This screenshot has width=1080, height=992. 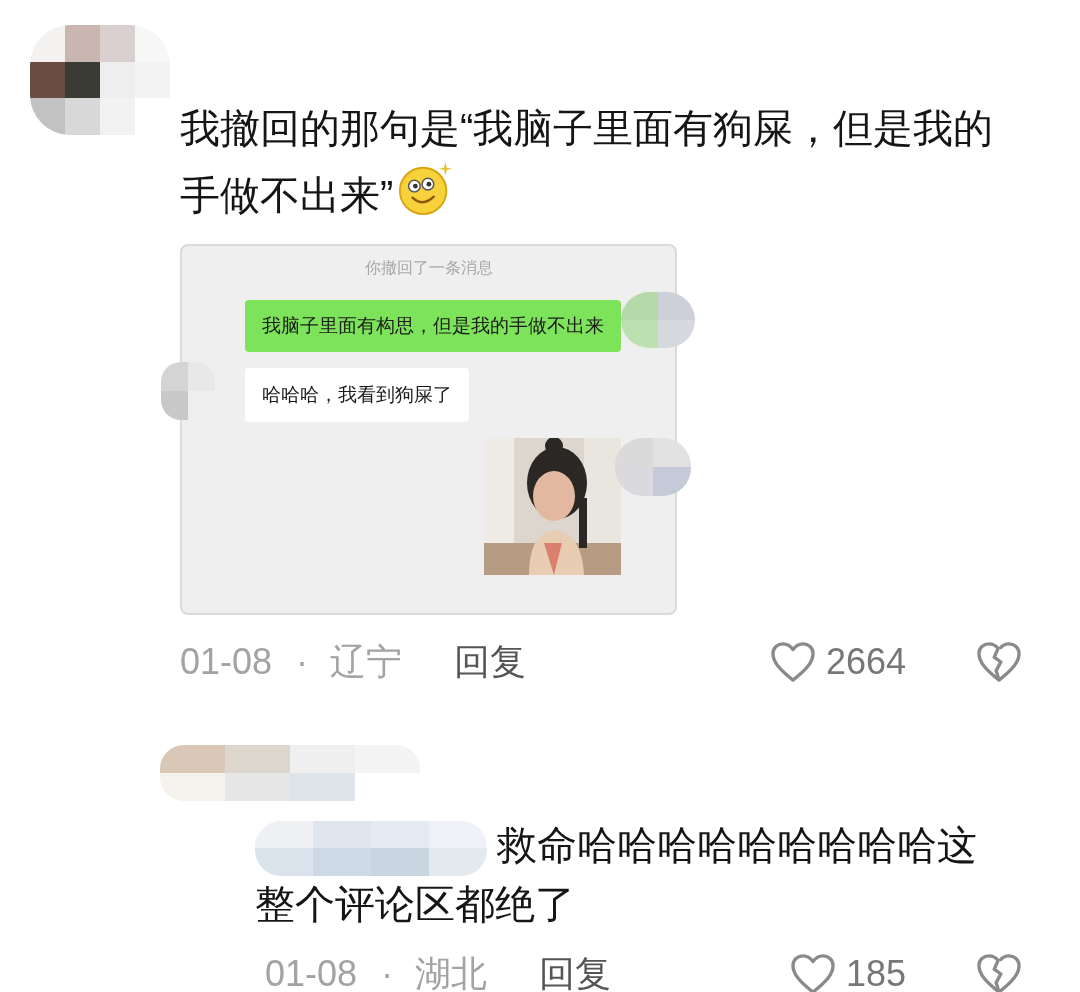 What do you see at coordinates (587, 162) in the screenshot?
I see `comment-text: 我撤回的那句是“我脑子里面有狗屎，但是我的手做不出来”` at bounding box center [587, 162].